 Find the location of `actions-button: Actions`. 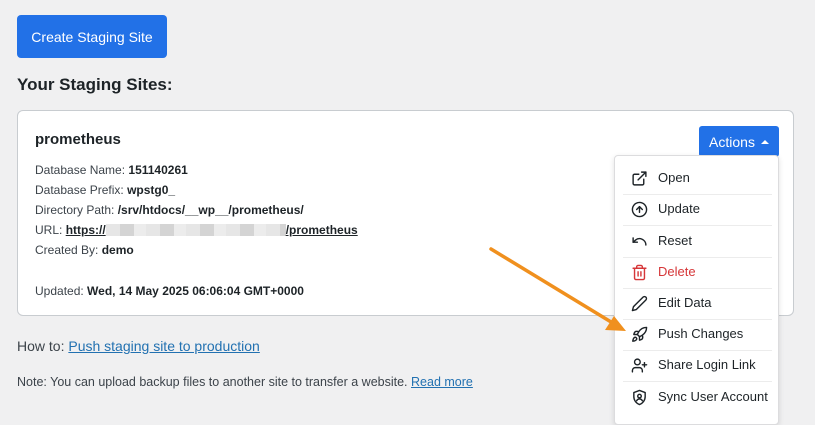

actions-button: Actions is located at coordinates (739, 141).